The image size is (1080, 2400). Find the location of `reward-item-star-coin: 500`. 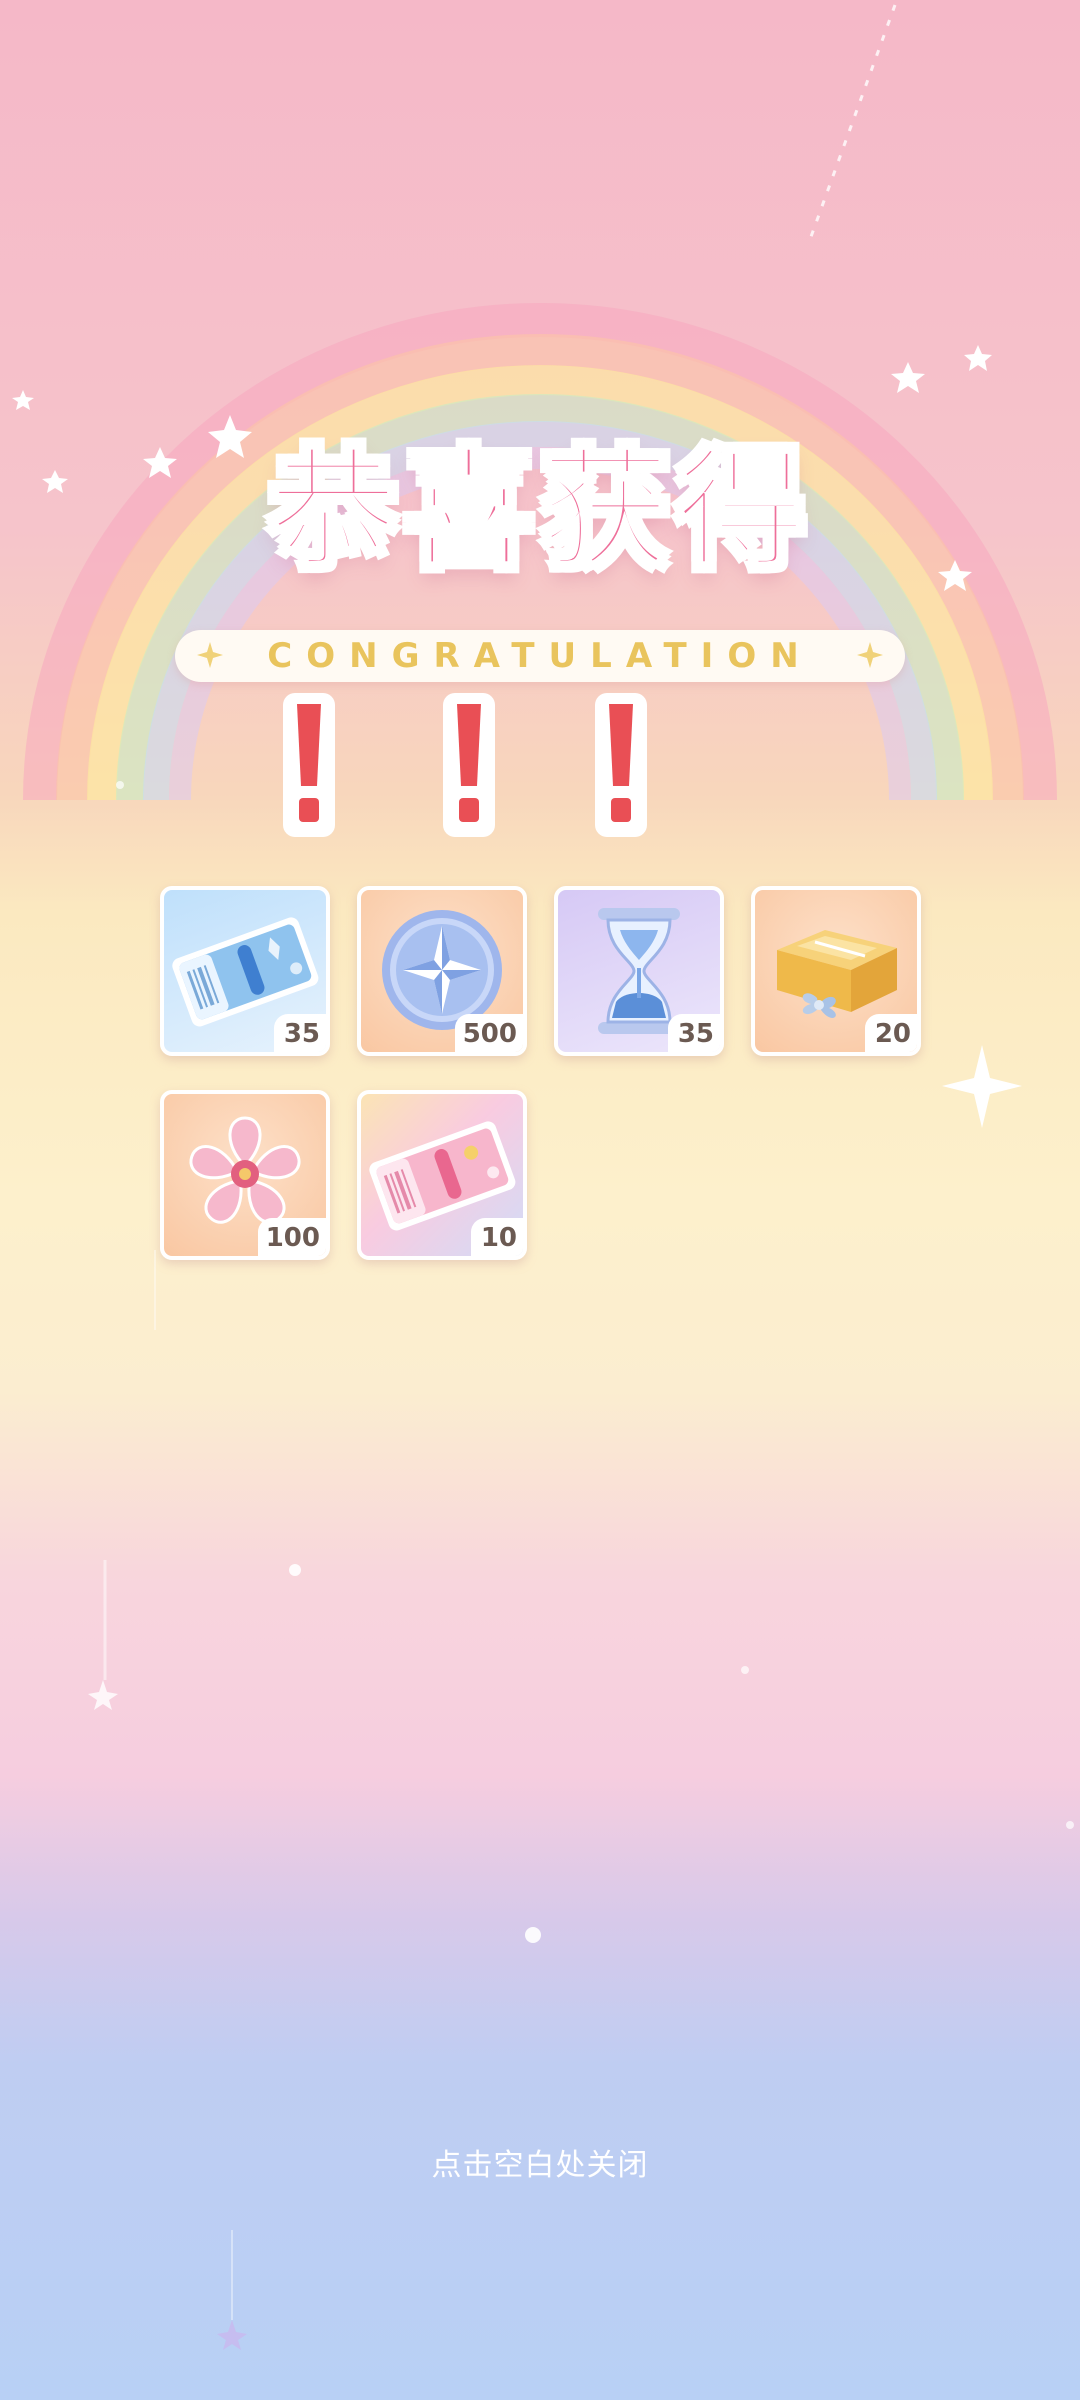

reward-item-star-coin: 500 is located at coordinates (442, 971).